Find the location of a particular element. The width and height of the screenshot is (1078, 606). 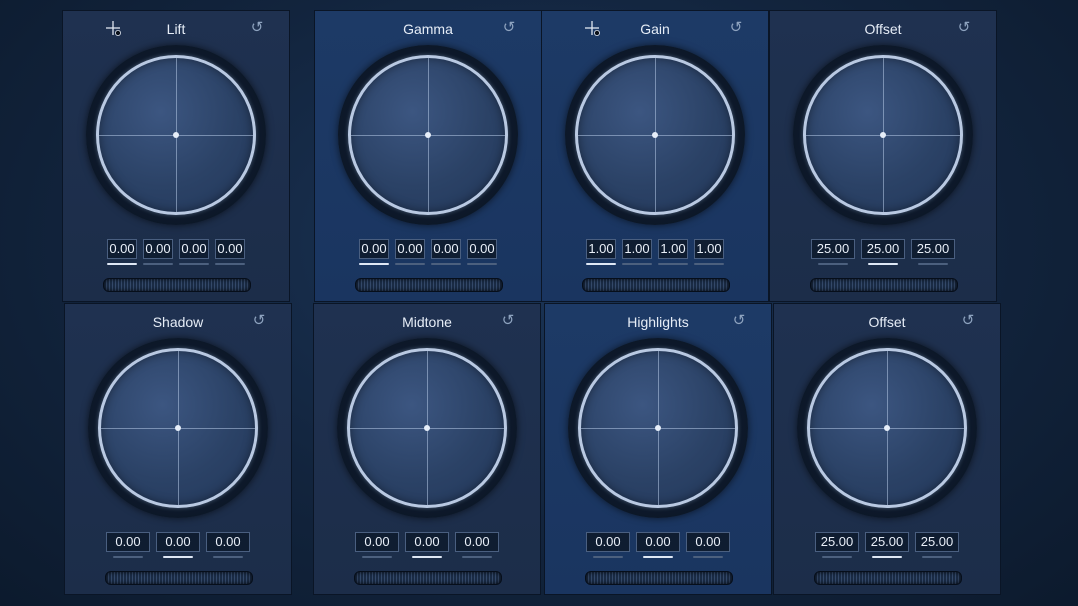

value-fields: 1.00 1.00 1.00 1.00 is located at coordinates (655, 252).